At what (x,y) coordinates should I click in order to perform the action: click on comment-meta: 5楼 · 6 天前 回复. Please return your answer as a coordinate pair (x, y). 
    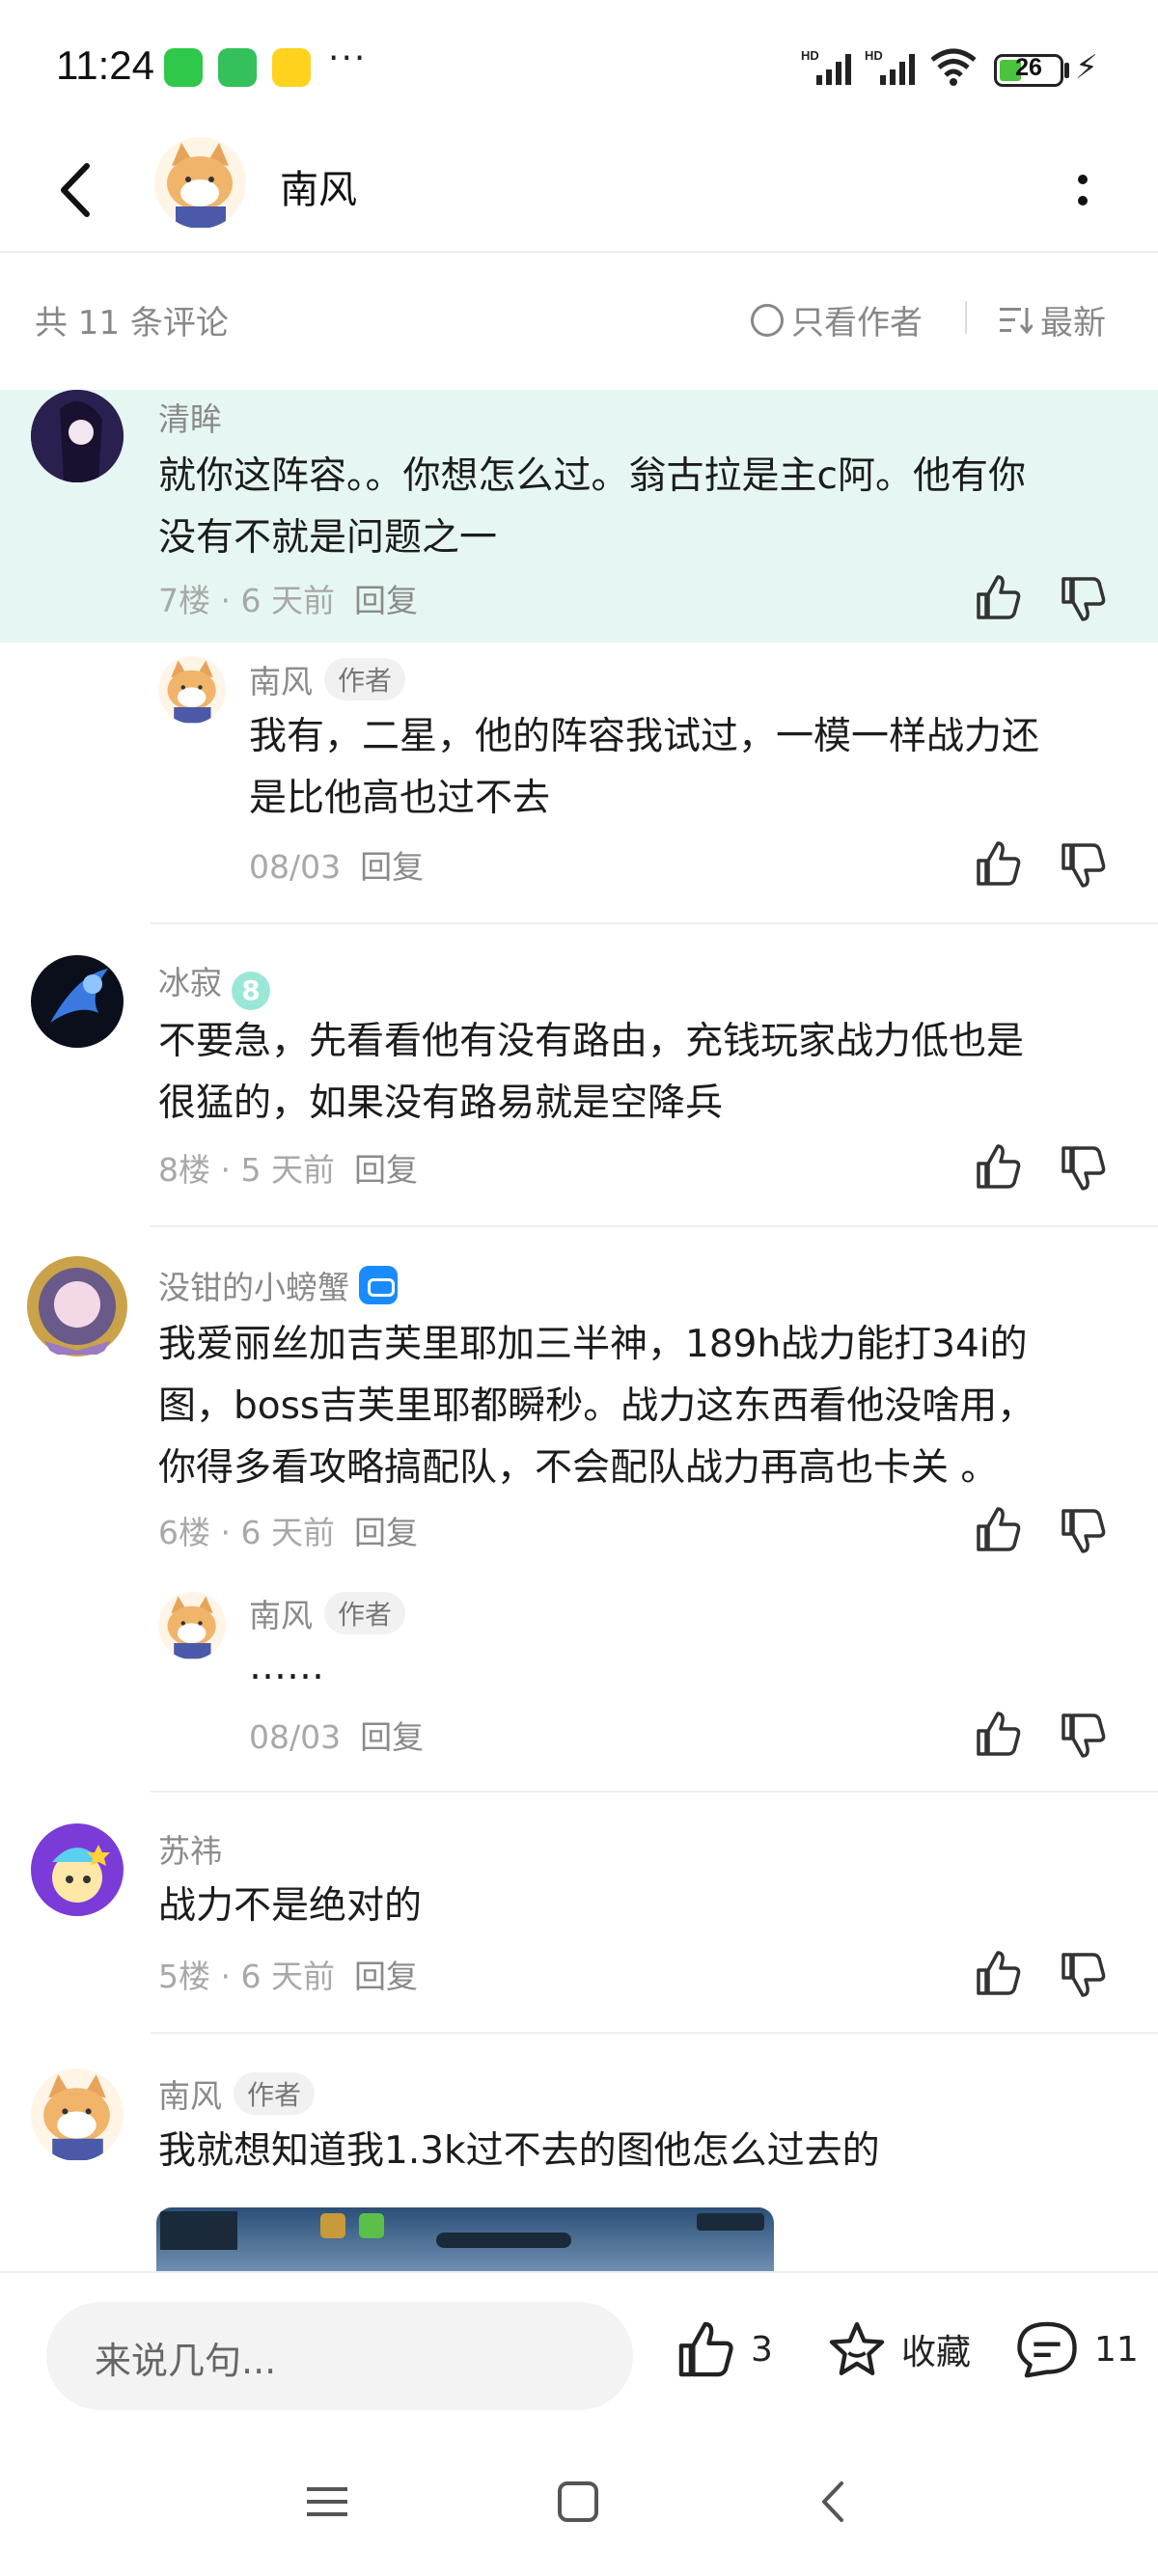
    Looking at the image, I should click on (288, 1974).